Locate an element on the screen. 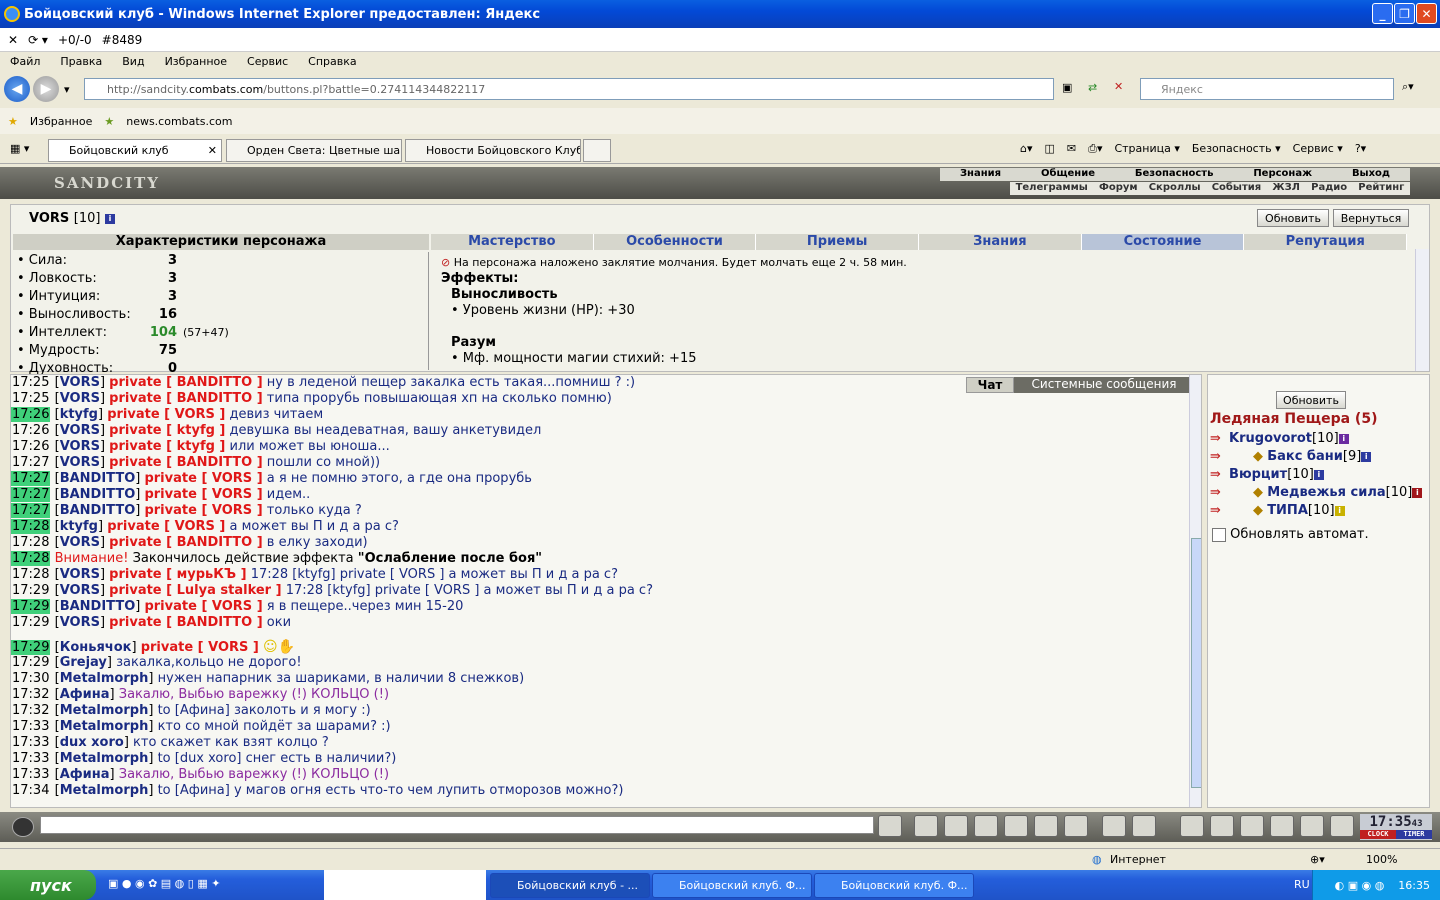 The width and height of the screenshot is (1440, 900). info-icon: i is located at coordinates (110, 218).